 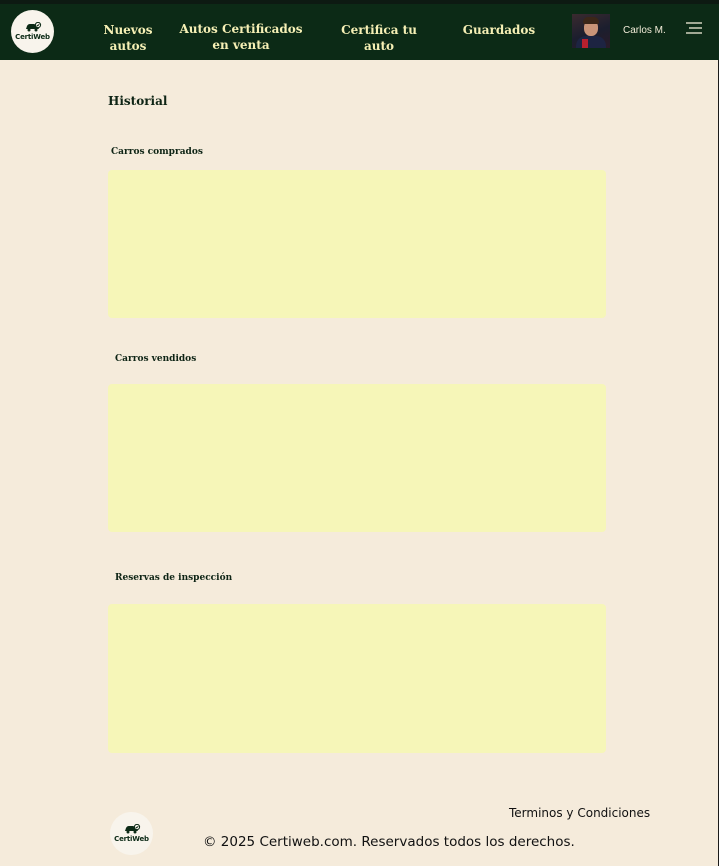 What do you see at coordinates (357, 244) in the screenshot?
I see `panel-carros-comprados` at bounding box center [357, 244].